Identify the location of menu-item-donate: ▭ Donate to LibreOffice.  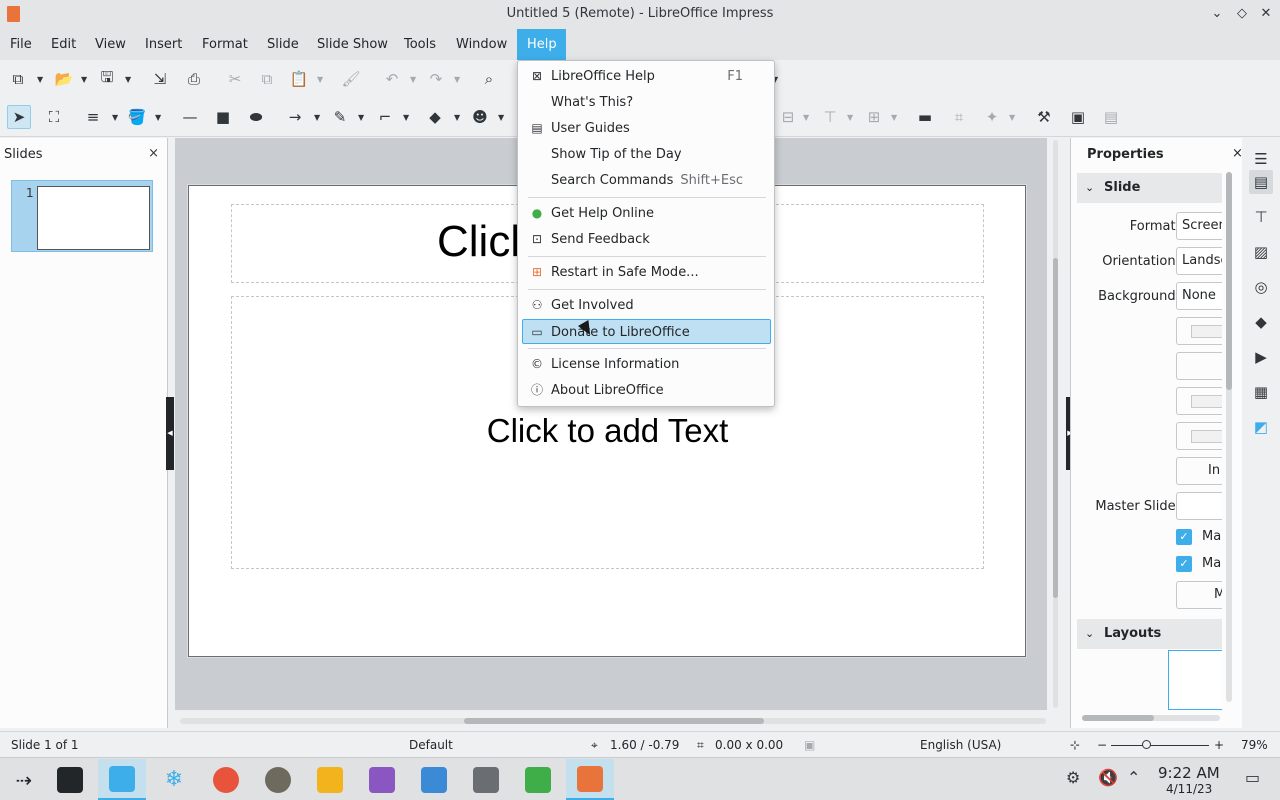
(646, 331).